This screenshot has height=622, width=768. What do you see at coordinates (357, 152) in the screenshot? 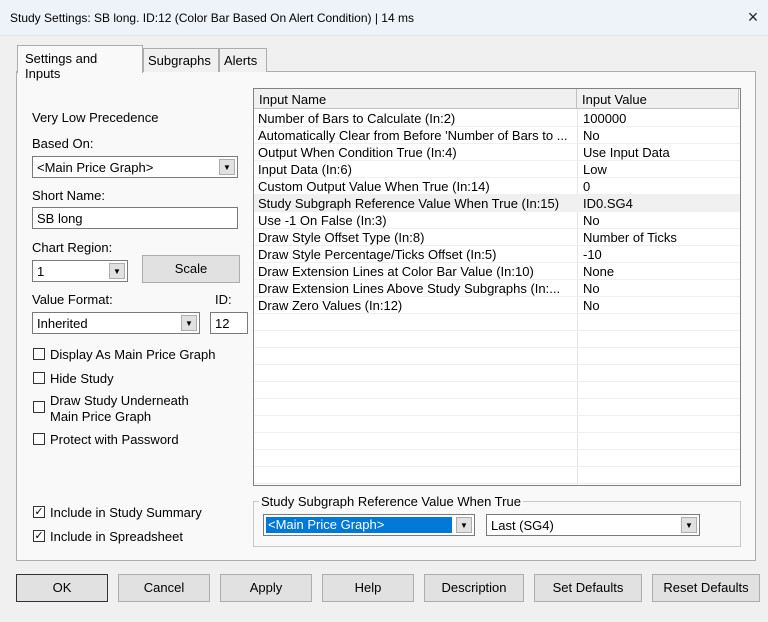
I see `input-name-cell: Output When Condition True (In:4)` at bounding box center [357, 152].